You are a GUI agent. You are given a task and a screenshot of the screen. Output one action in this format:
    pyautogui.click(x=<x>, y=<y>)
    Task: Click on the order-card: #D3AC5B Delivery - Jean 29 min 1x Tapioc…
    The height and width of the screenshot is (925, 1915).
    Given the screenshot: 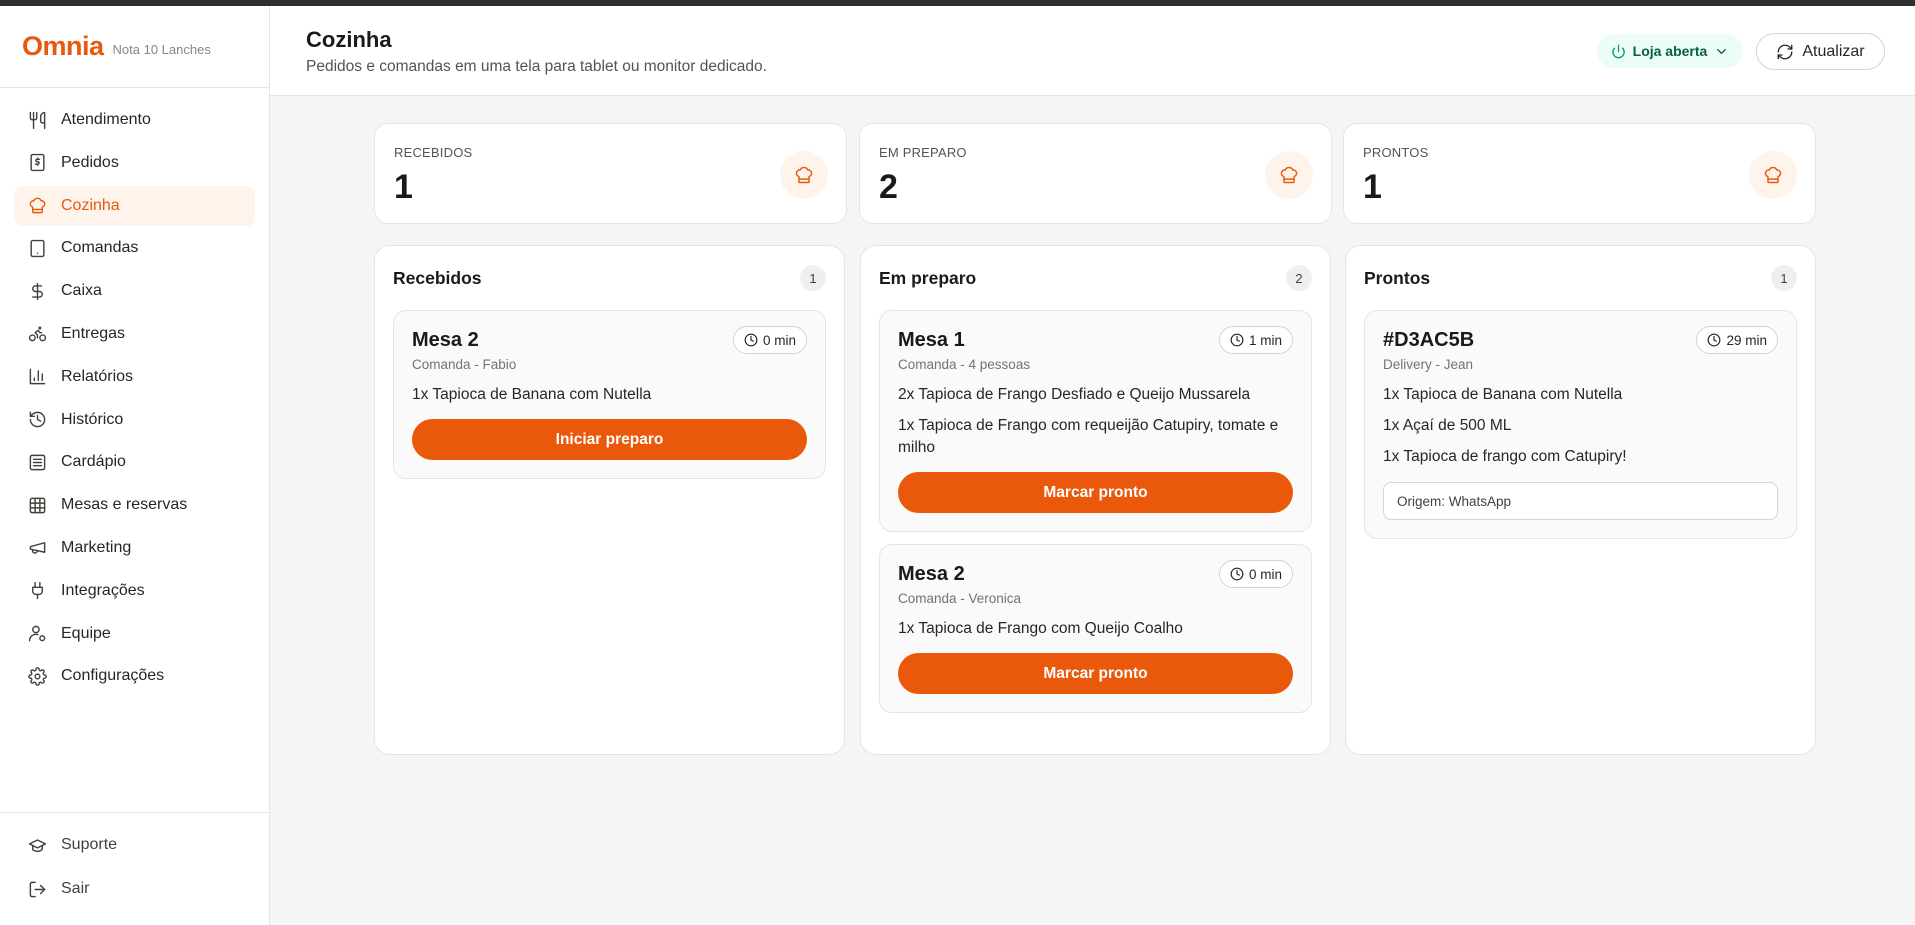 What is the action you would take?
    pyautogui.click(x=1580, y=424)
    